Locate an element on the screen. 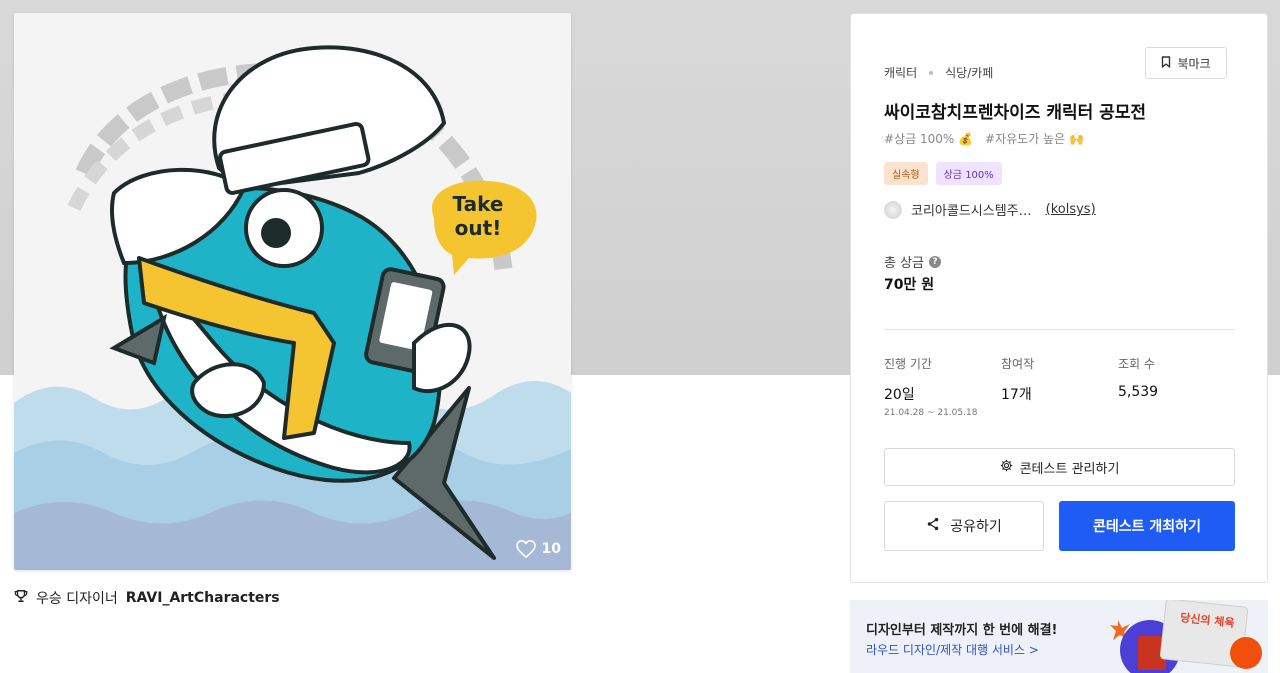 The height and width of the screenshot is (673, 1280). hashtag-list: #상금 100% 💰 #자유도가 높은 🙌 is located at coordinates (984, 138).